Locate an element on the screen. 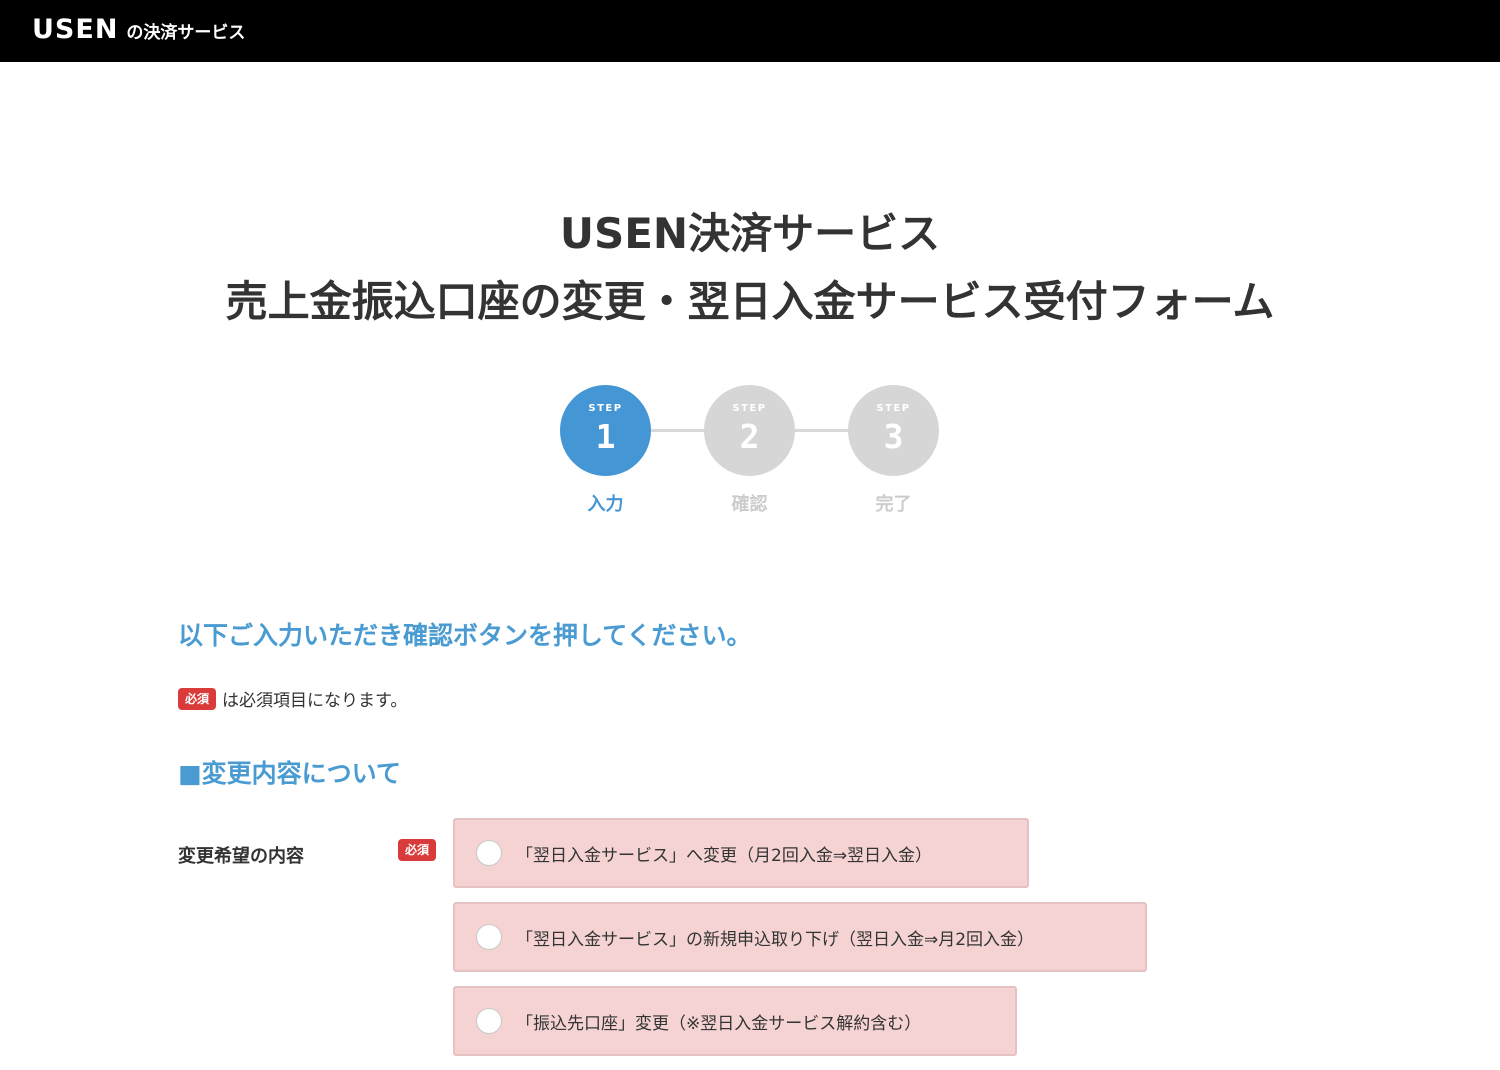  step-1-circle: STEP 1 is located at coordinates (605, 430).